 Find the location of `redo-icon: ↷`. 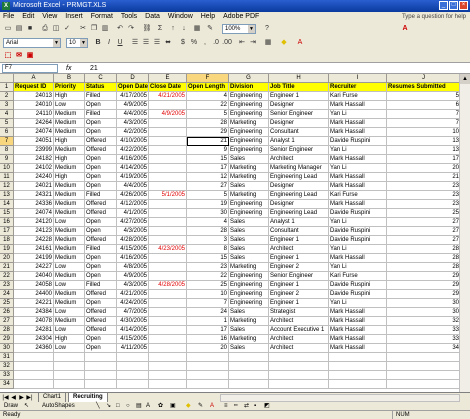

redo-icon: ↷ is located at coordinates (131, 29).